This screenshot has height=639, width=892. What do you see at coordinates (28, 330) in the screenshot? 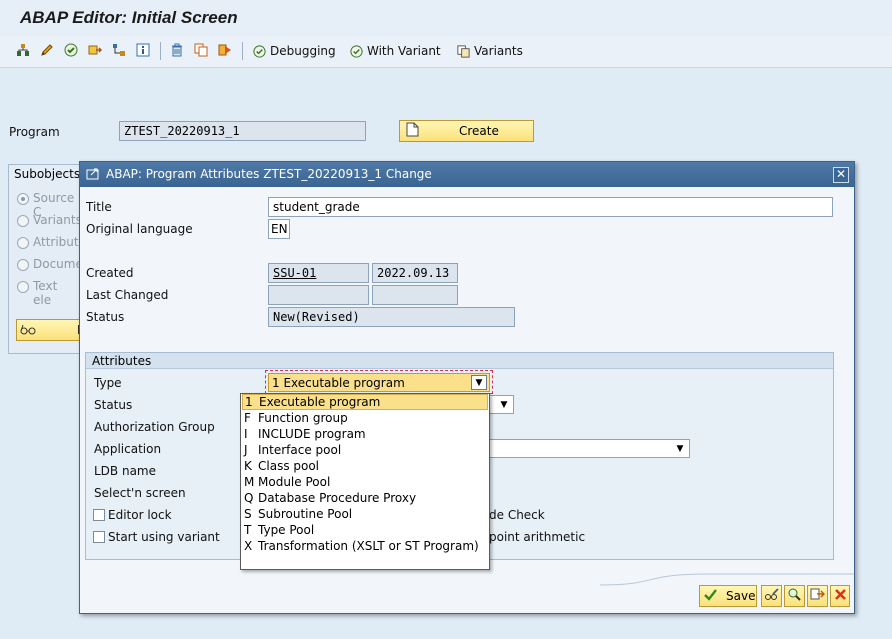
I see `glasses-icon` at bounding box center [28, 330].